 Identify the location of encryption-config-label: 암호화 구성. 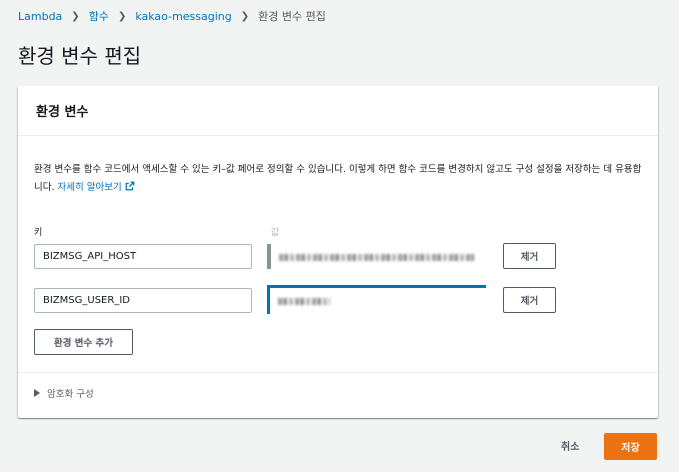
(70, 394).